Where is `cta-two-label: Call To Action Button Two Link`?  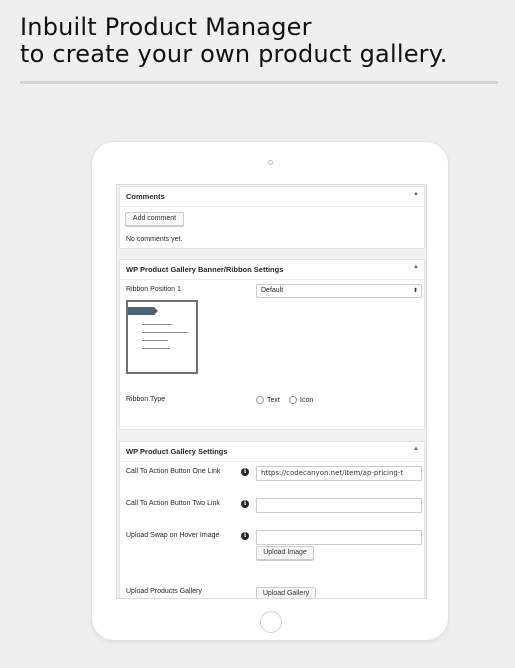
cta-two-label: Call To Action Button Two Link is located at coordinates (173, 503).